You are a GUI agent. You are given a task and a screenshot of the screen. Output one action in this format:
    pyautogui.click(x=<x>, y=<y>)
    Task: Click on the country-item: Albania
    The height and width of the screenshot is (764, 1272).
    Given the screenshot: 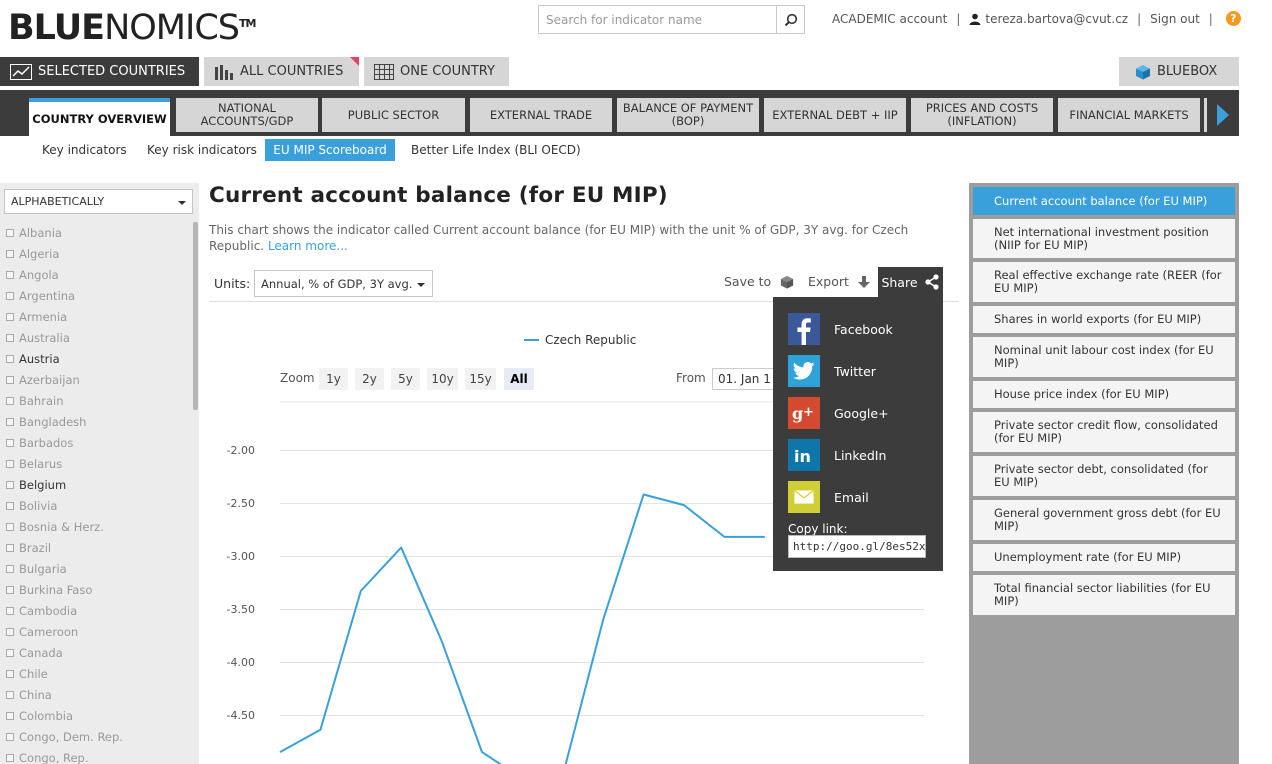 What is the action you would take?
    pyautogui.click(x=34, y=233)
    